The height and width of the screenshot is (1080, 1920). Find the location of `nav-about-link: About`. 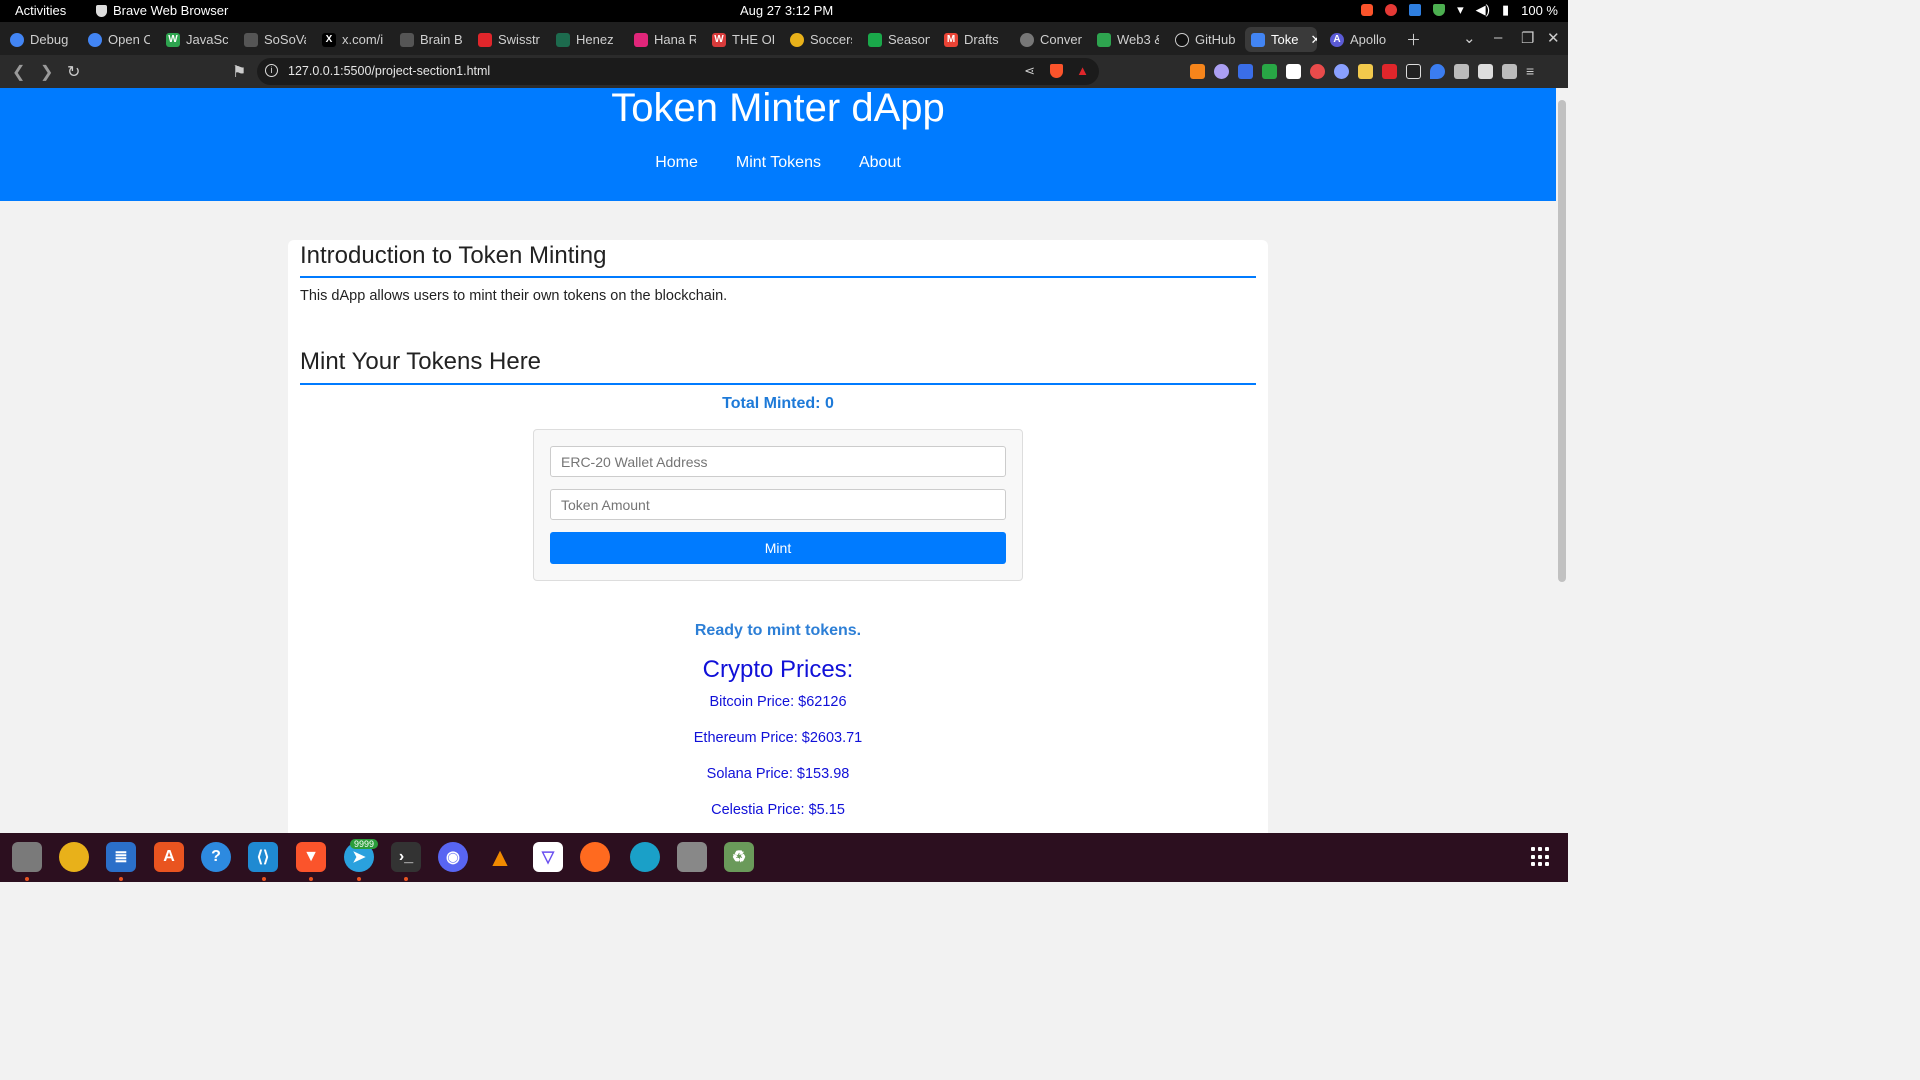

nav-about-link: About is located at coordinates (880, 163).